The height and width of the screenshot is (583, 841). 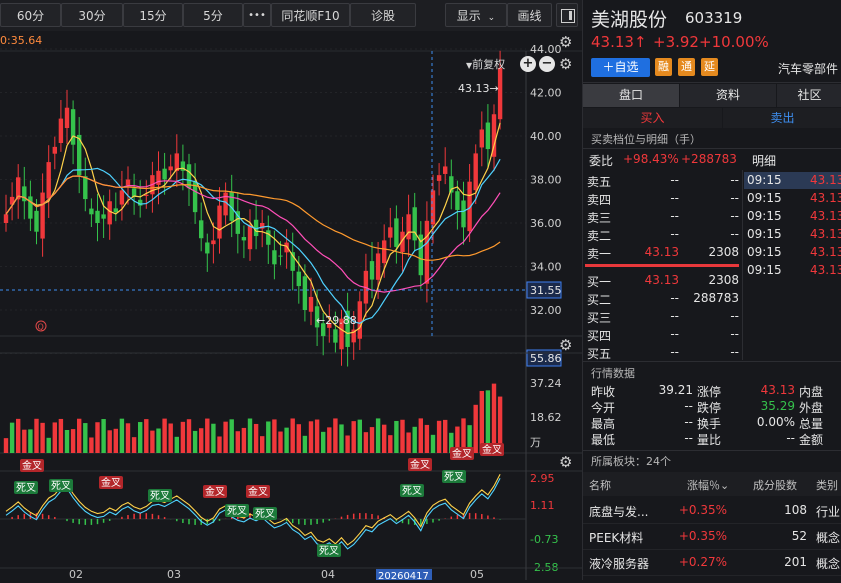 What do you see at coordinates (310, 15) in the screenshot?
I see `f10-button: 同花顺F10` at bounding box center [310, 15].